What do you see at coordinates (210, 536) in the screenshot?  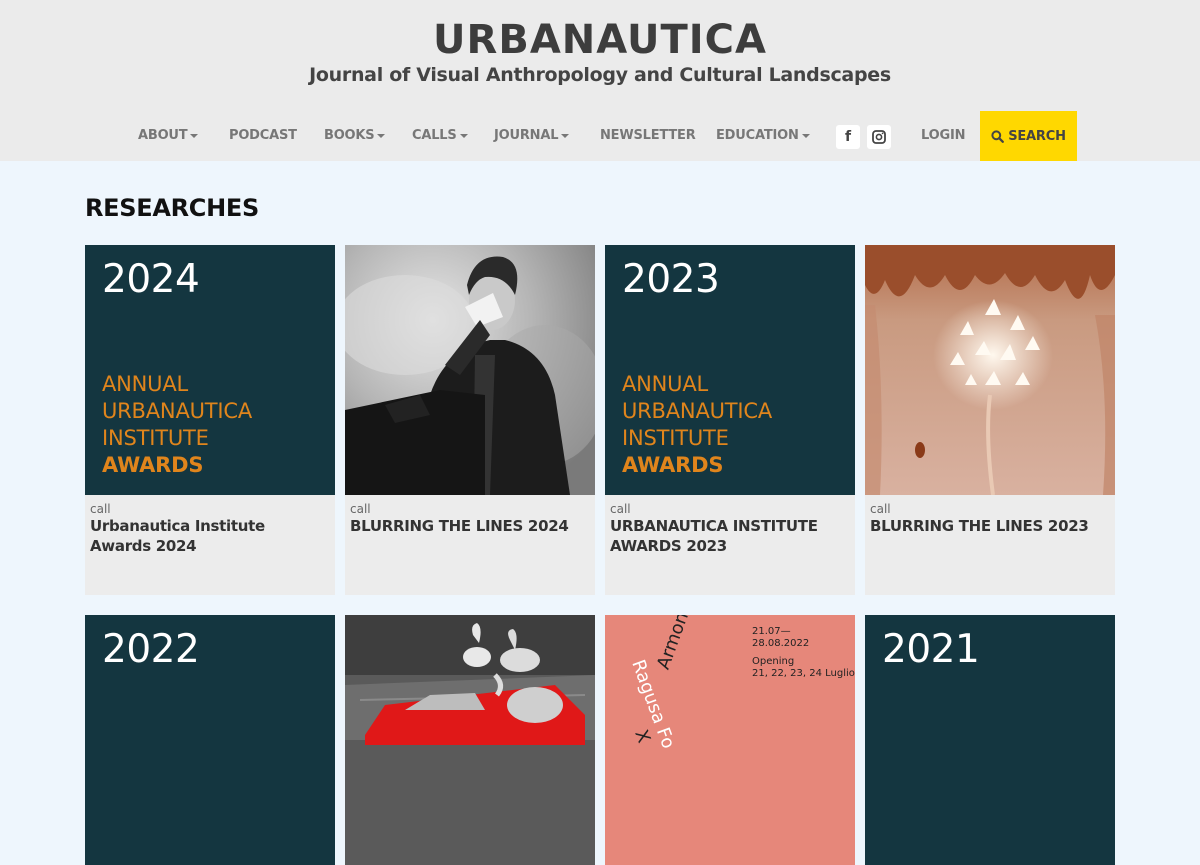 I see `card-title: Urbanautica Institute Awards 2024` at bounding box center [210, 536].